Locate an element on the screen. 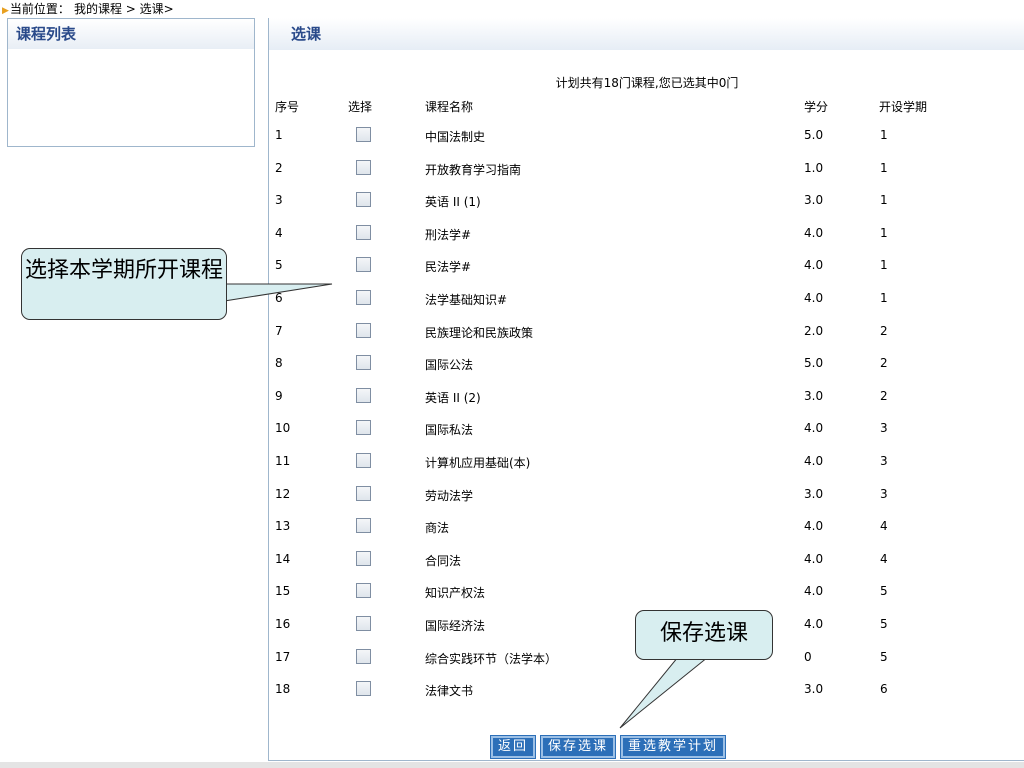  save-selection-button: 保存选课 is located at coordinates (578, 747).